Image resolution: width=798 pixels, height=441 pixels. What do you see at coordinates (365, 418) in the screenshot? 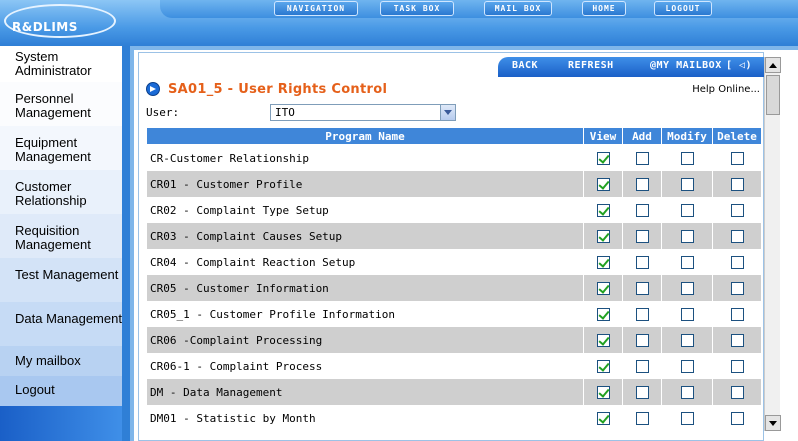
I see `program-name-cell: DM01 - Statistic by Month` at bounding box center [365, 418].